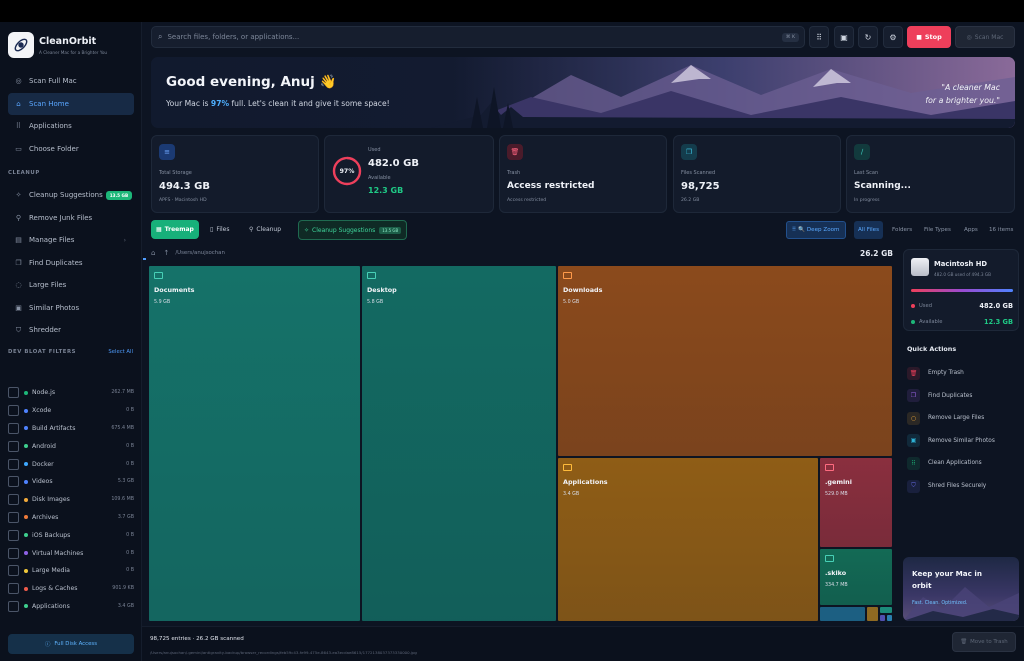  I want to click on sparkle-icon: ✧, so click(18, 195).